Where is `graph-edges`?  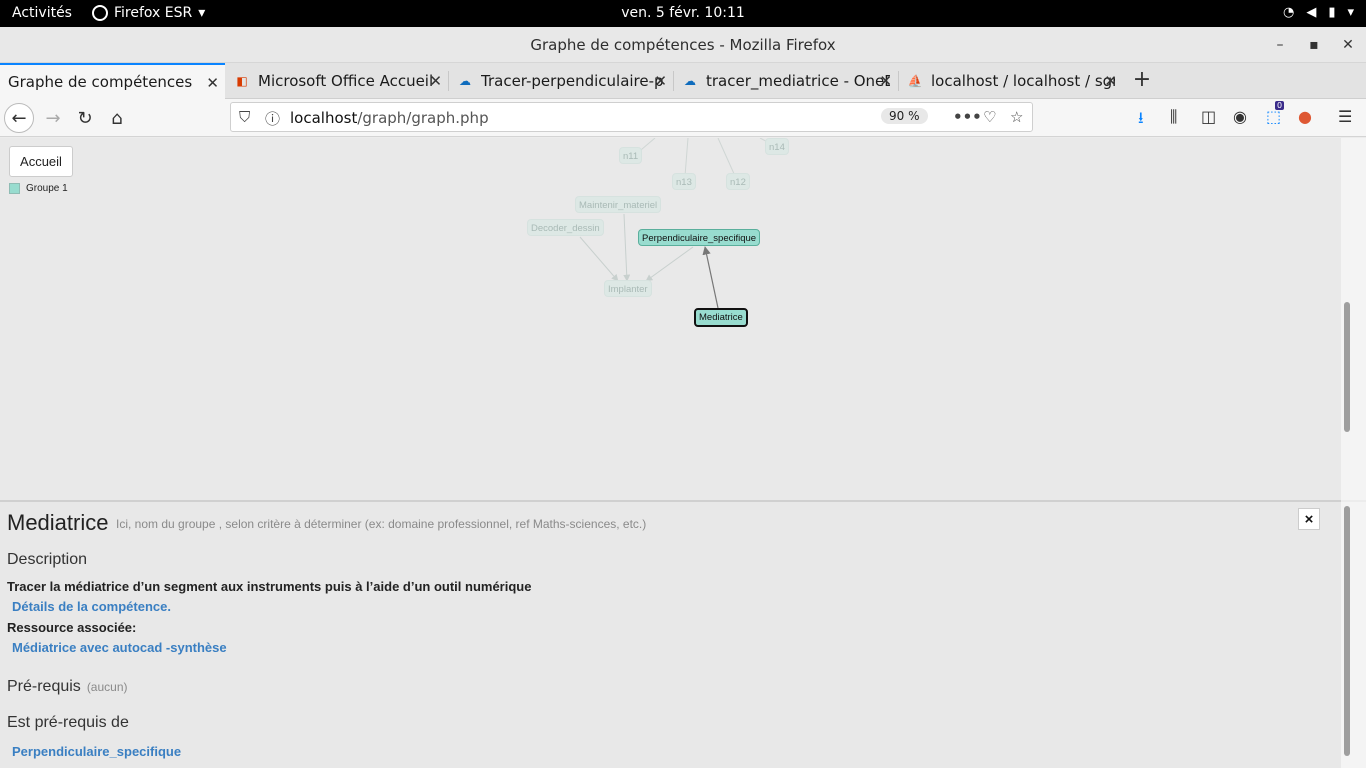
graph-edges is located at coordinates (677, 223).